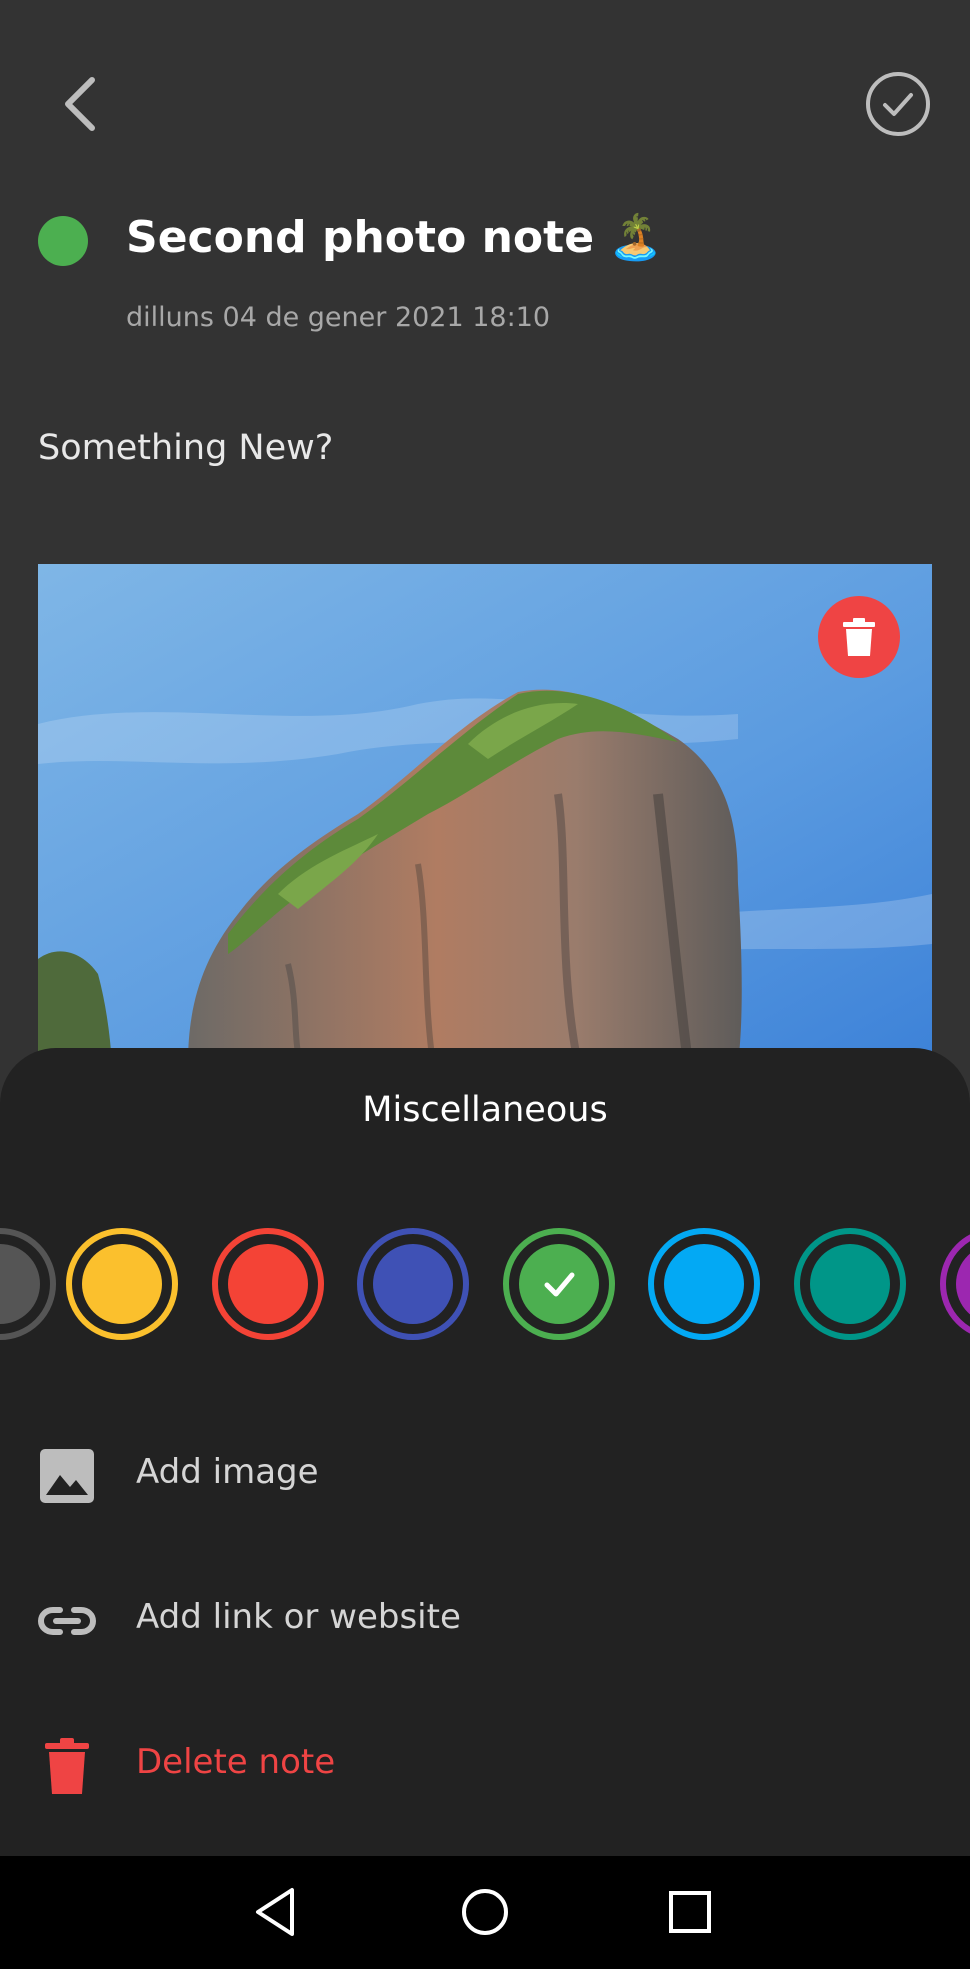 The height and width of the screenshot is (1969, 970). I want to click on nav-recents-button, so click(690, 1912).